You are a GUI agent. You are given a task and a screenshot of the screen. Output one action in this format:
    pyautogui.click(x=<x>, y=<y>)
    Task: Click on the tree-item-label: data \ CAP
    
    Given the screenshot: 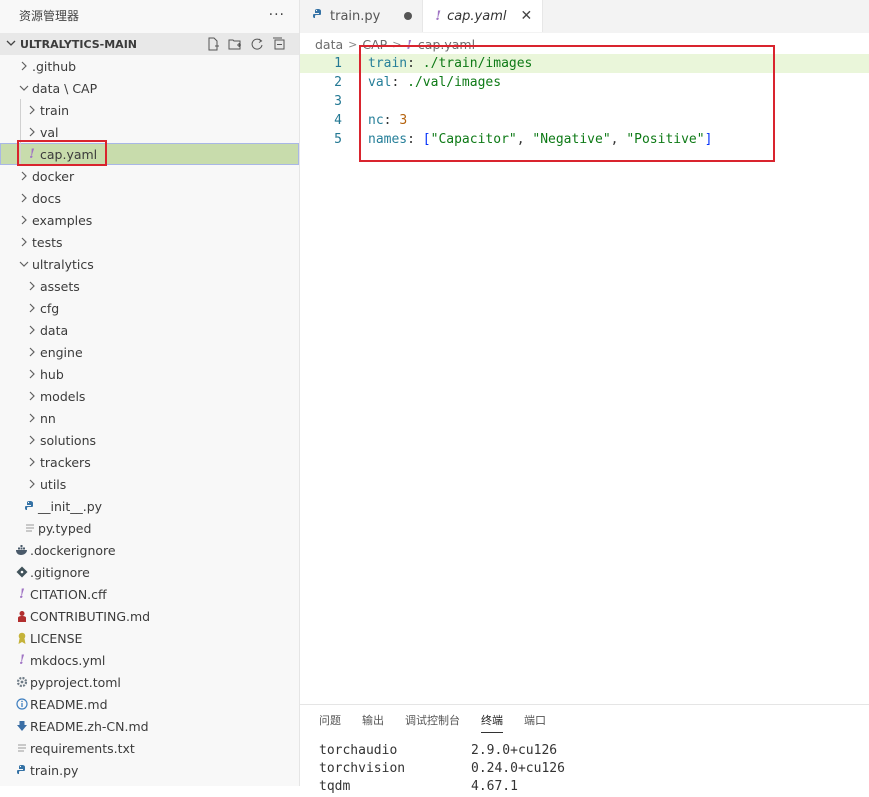 What is the action you would take?
    pyautogui.click(x=65, y=88)
    